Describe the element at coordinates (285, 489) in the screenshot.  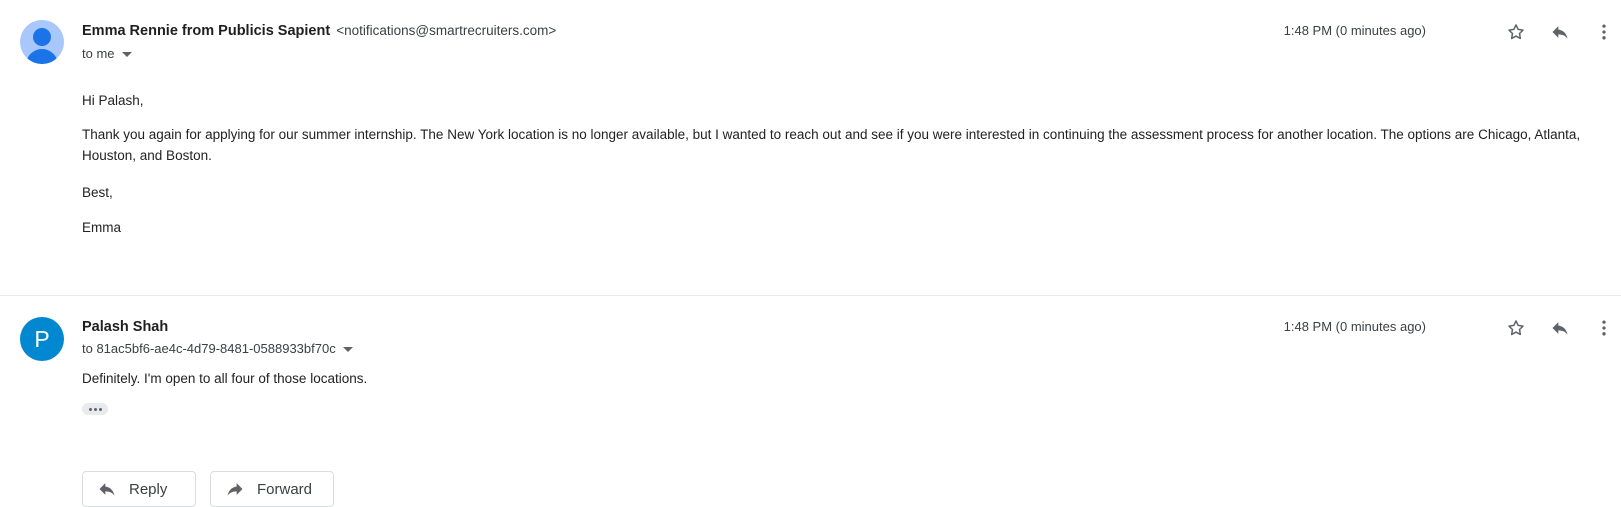
I see `forward-action-label: Forward` at that location.